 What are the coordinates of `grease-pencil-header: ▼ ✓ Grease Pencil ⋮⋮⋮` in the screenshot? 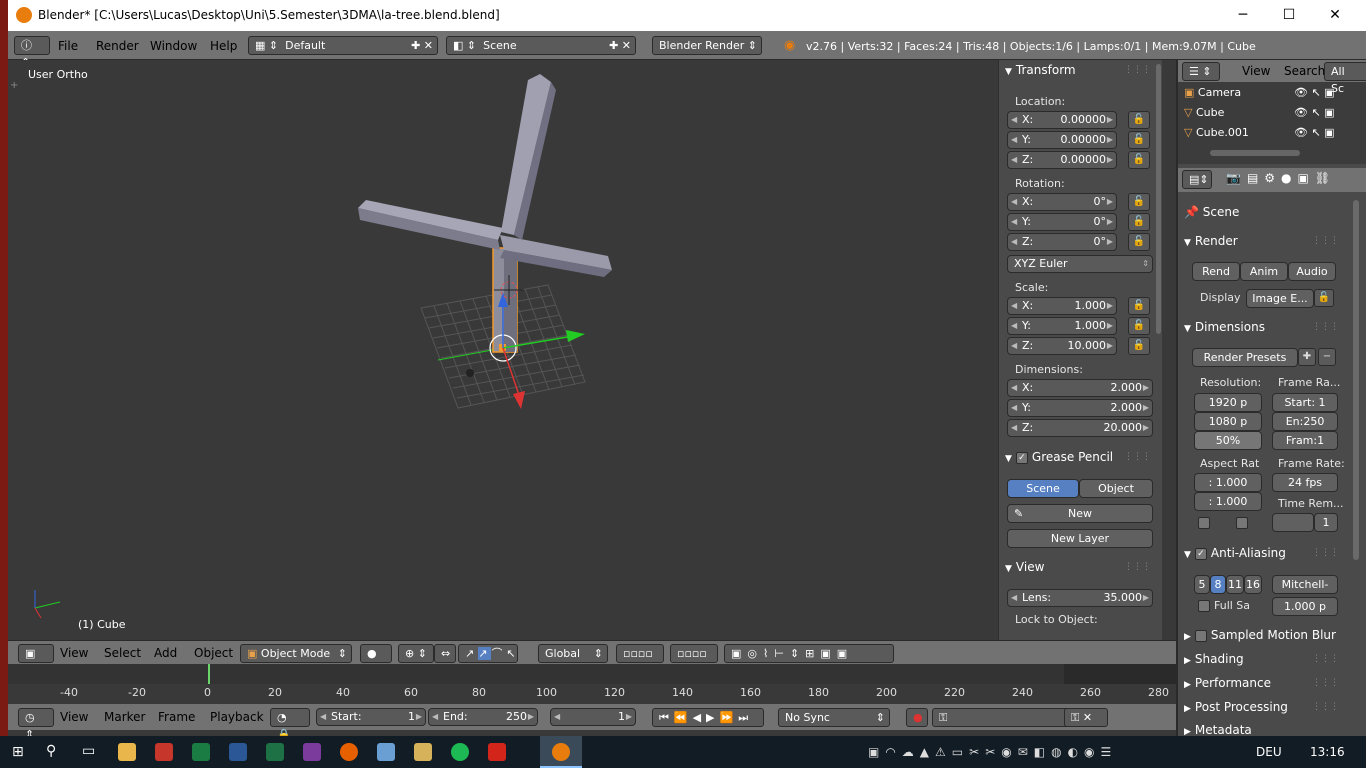 It's located at (1080, 458).